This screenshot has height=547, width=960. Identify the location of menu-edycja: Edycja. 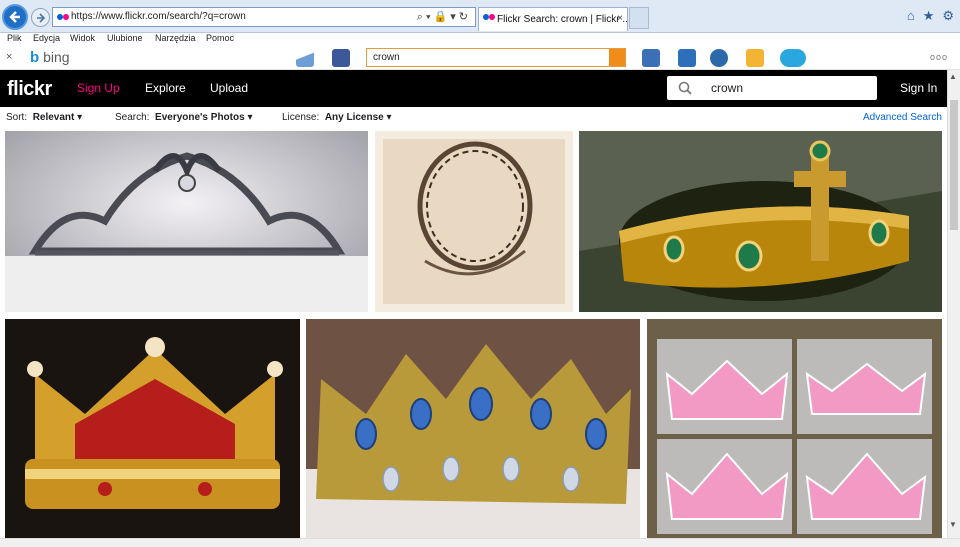
(46, 38).